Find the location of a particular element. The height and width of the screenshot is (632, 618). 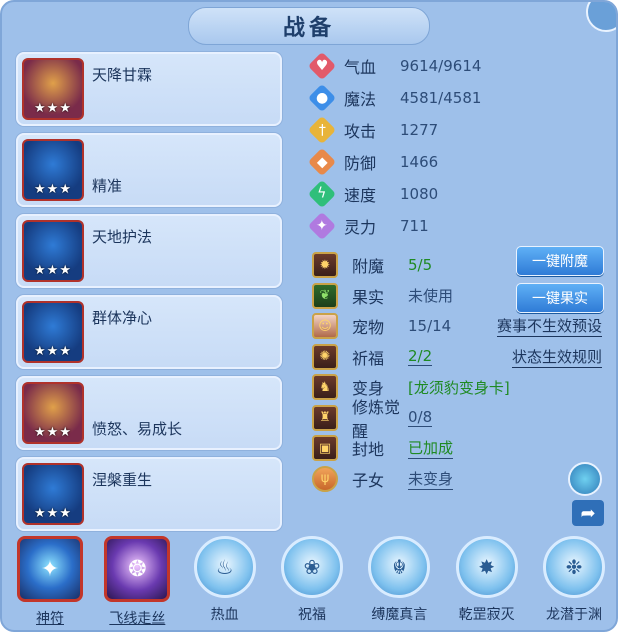

skill-card: ★★★ 天降甘霖 is located at coordinates (149, 89).